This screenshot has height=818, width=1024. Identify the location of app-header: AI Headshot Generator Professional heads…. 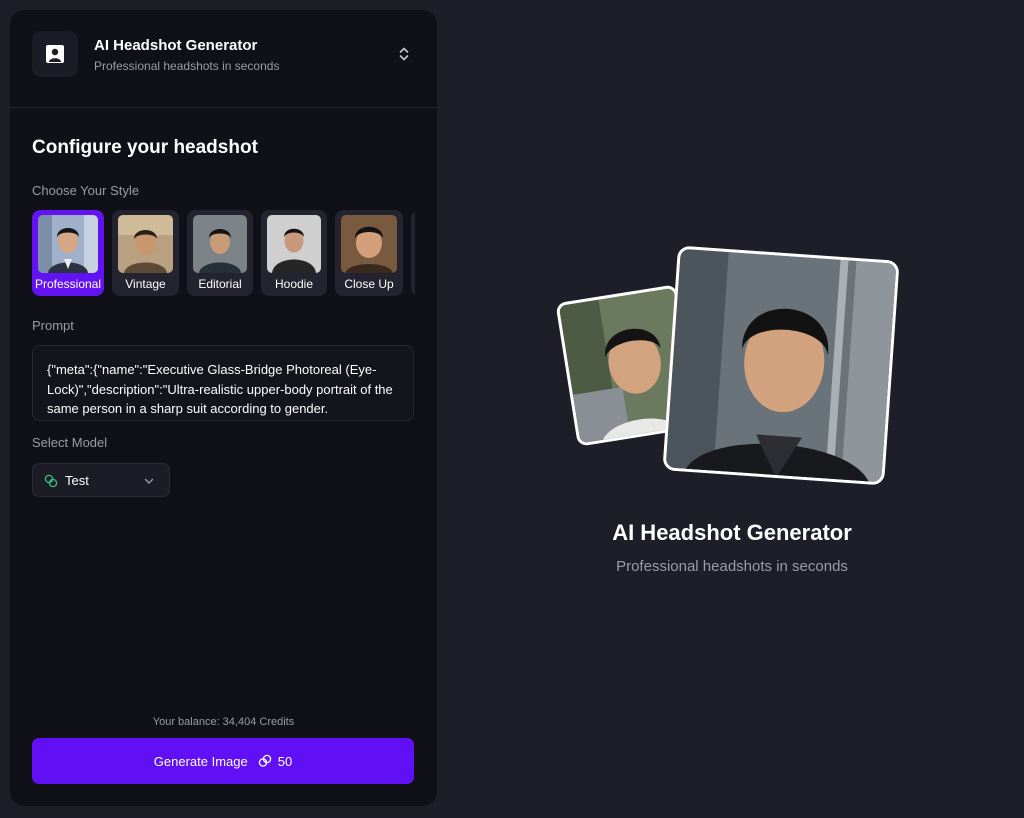
(223, 59).